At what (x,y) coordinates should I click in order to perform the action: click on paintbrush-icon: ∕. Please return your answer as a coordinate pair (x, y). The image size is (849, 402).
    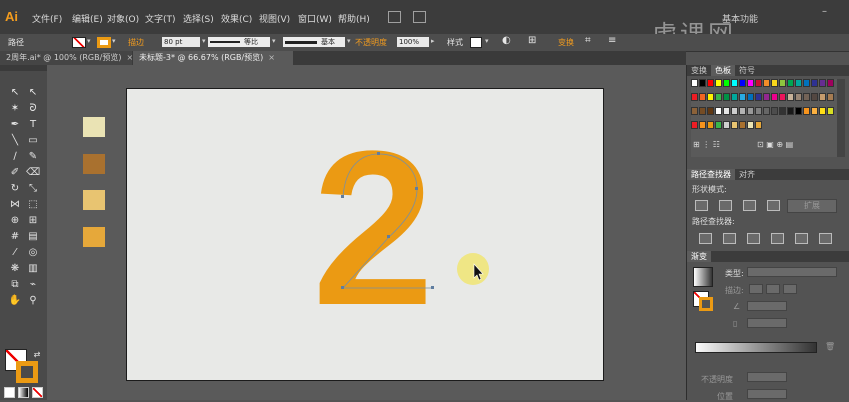
    Looking at the image, I should click on (15, 156).